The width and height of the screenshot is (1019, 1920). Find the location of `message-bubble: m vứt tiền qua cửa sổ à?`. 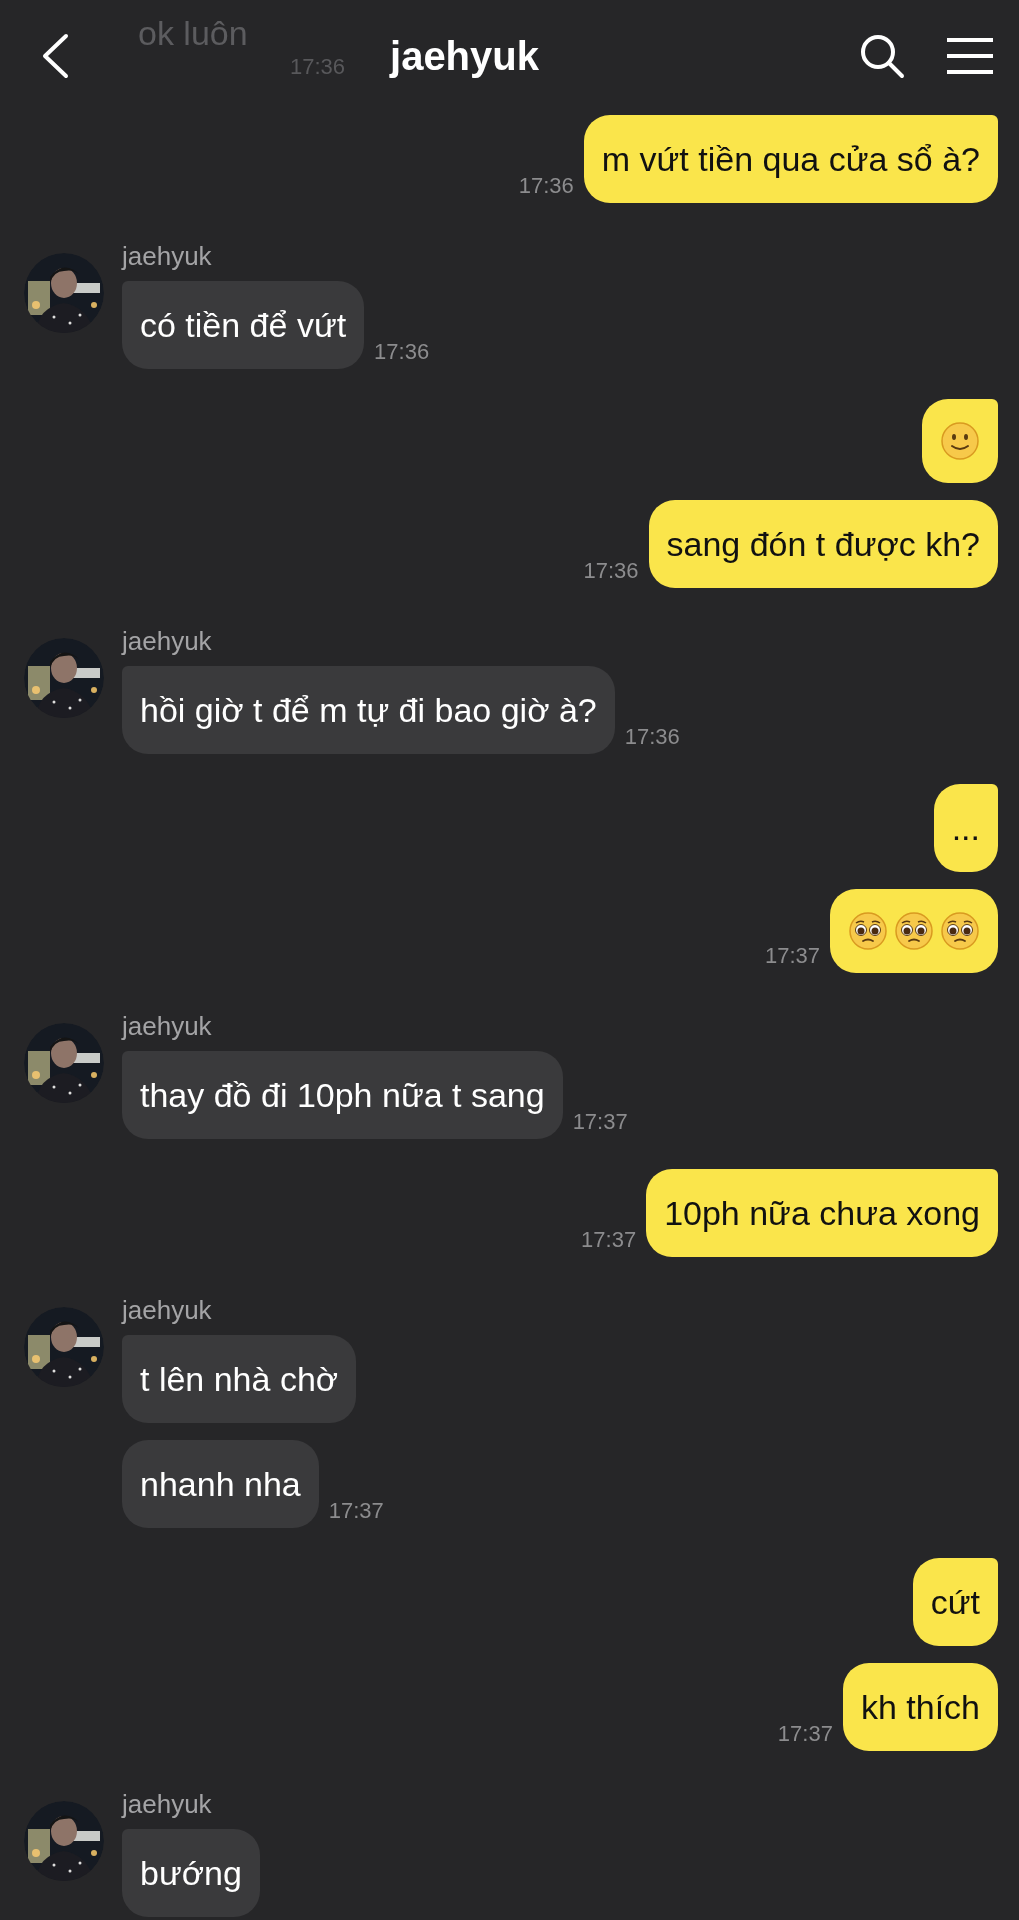

message-bubble: m vứt tiền qua cửa sổ à? is located at coordinates (790, 159).